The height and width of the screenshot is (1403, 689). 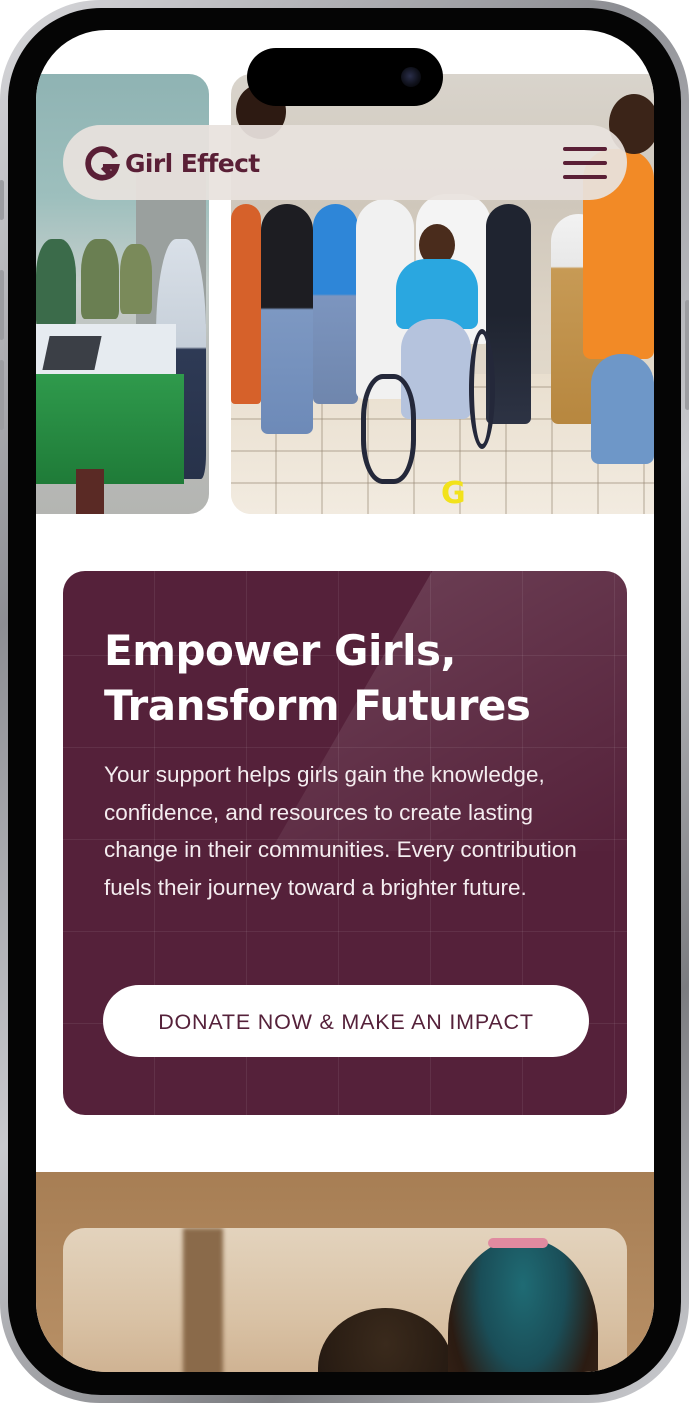 I want to click on girls-portrait-photo, so click(x=345, y=1300).